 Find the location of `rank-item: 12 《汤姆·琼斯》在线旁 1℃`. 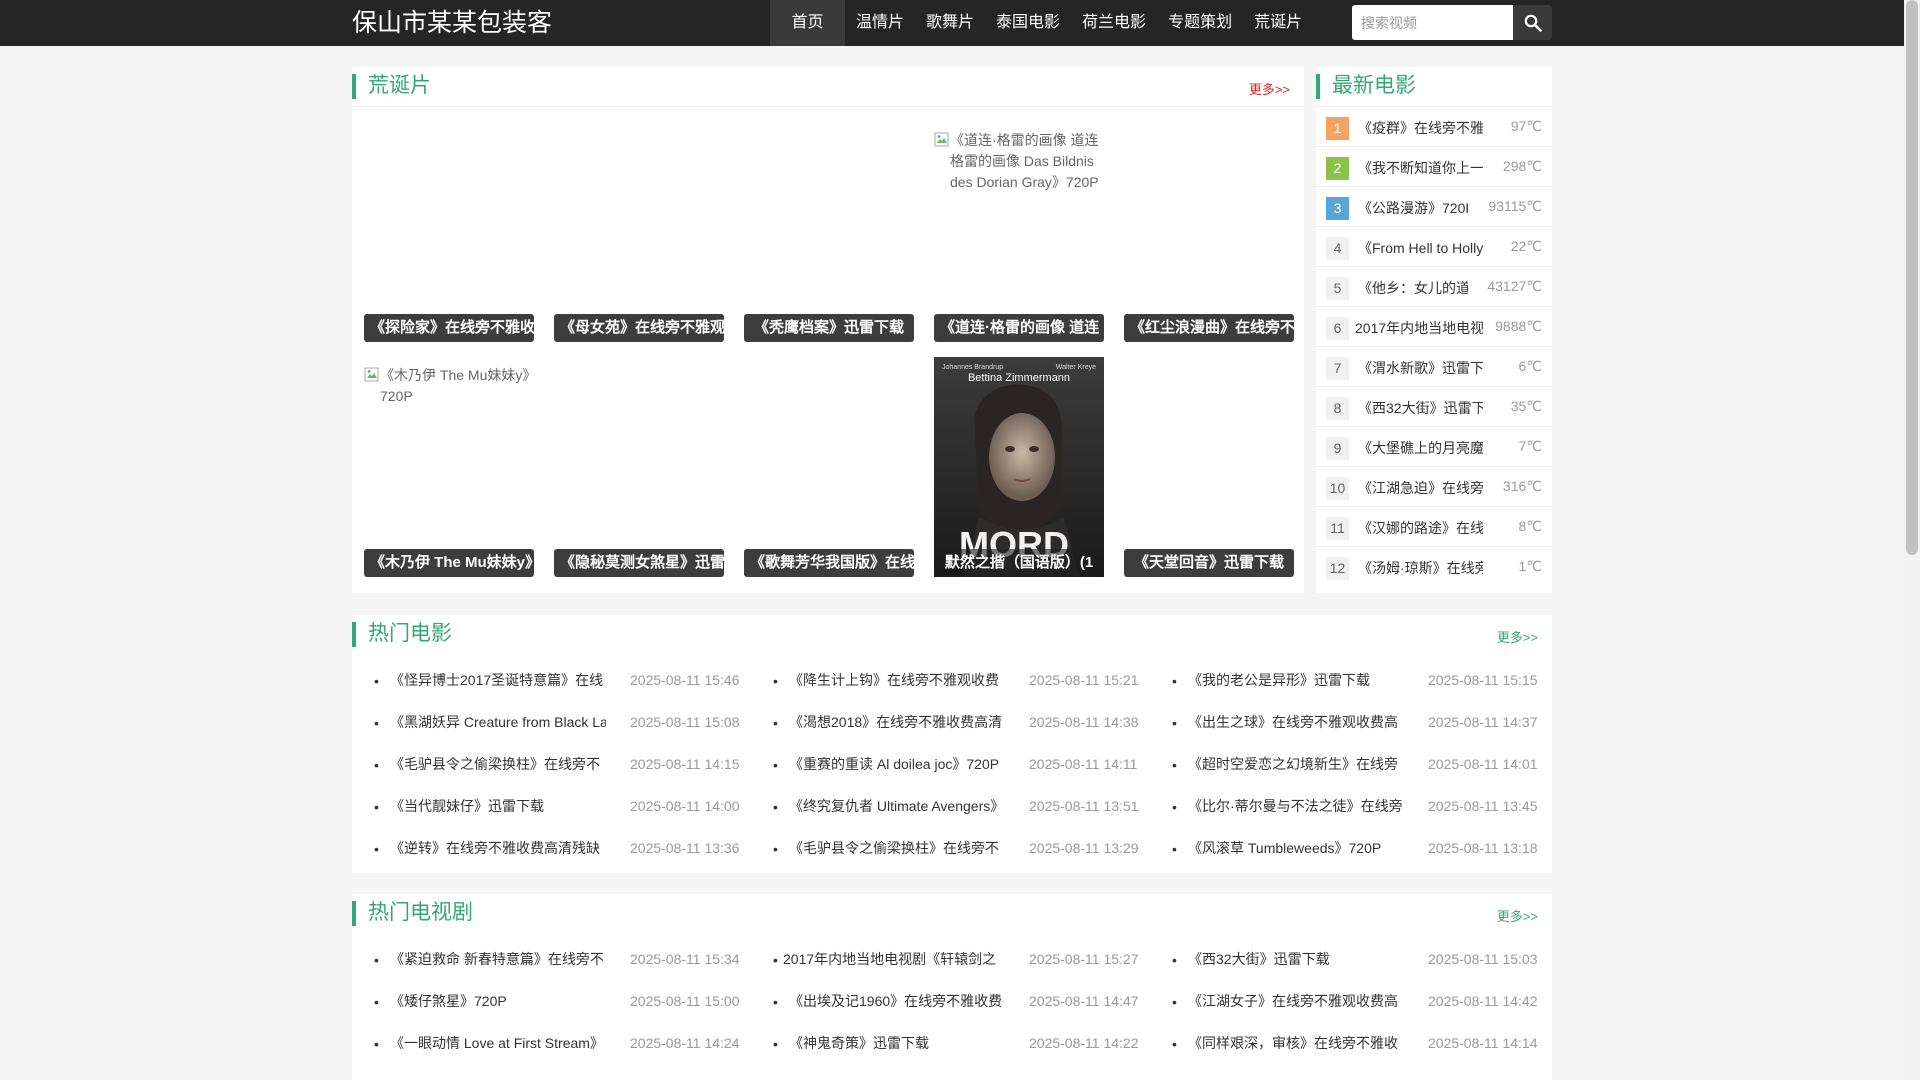

rank-item: 12 《汤姆·琼斯》在线旁 1℃ is located at coordinates (1434, 567).